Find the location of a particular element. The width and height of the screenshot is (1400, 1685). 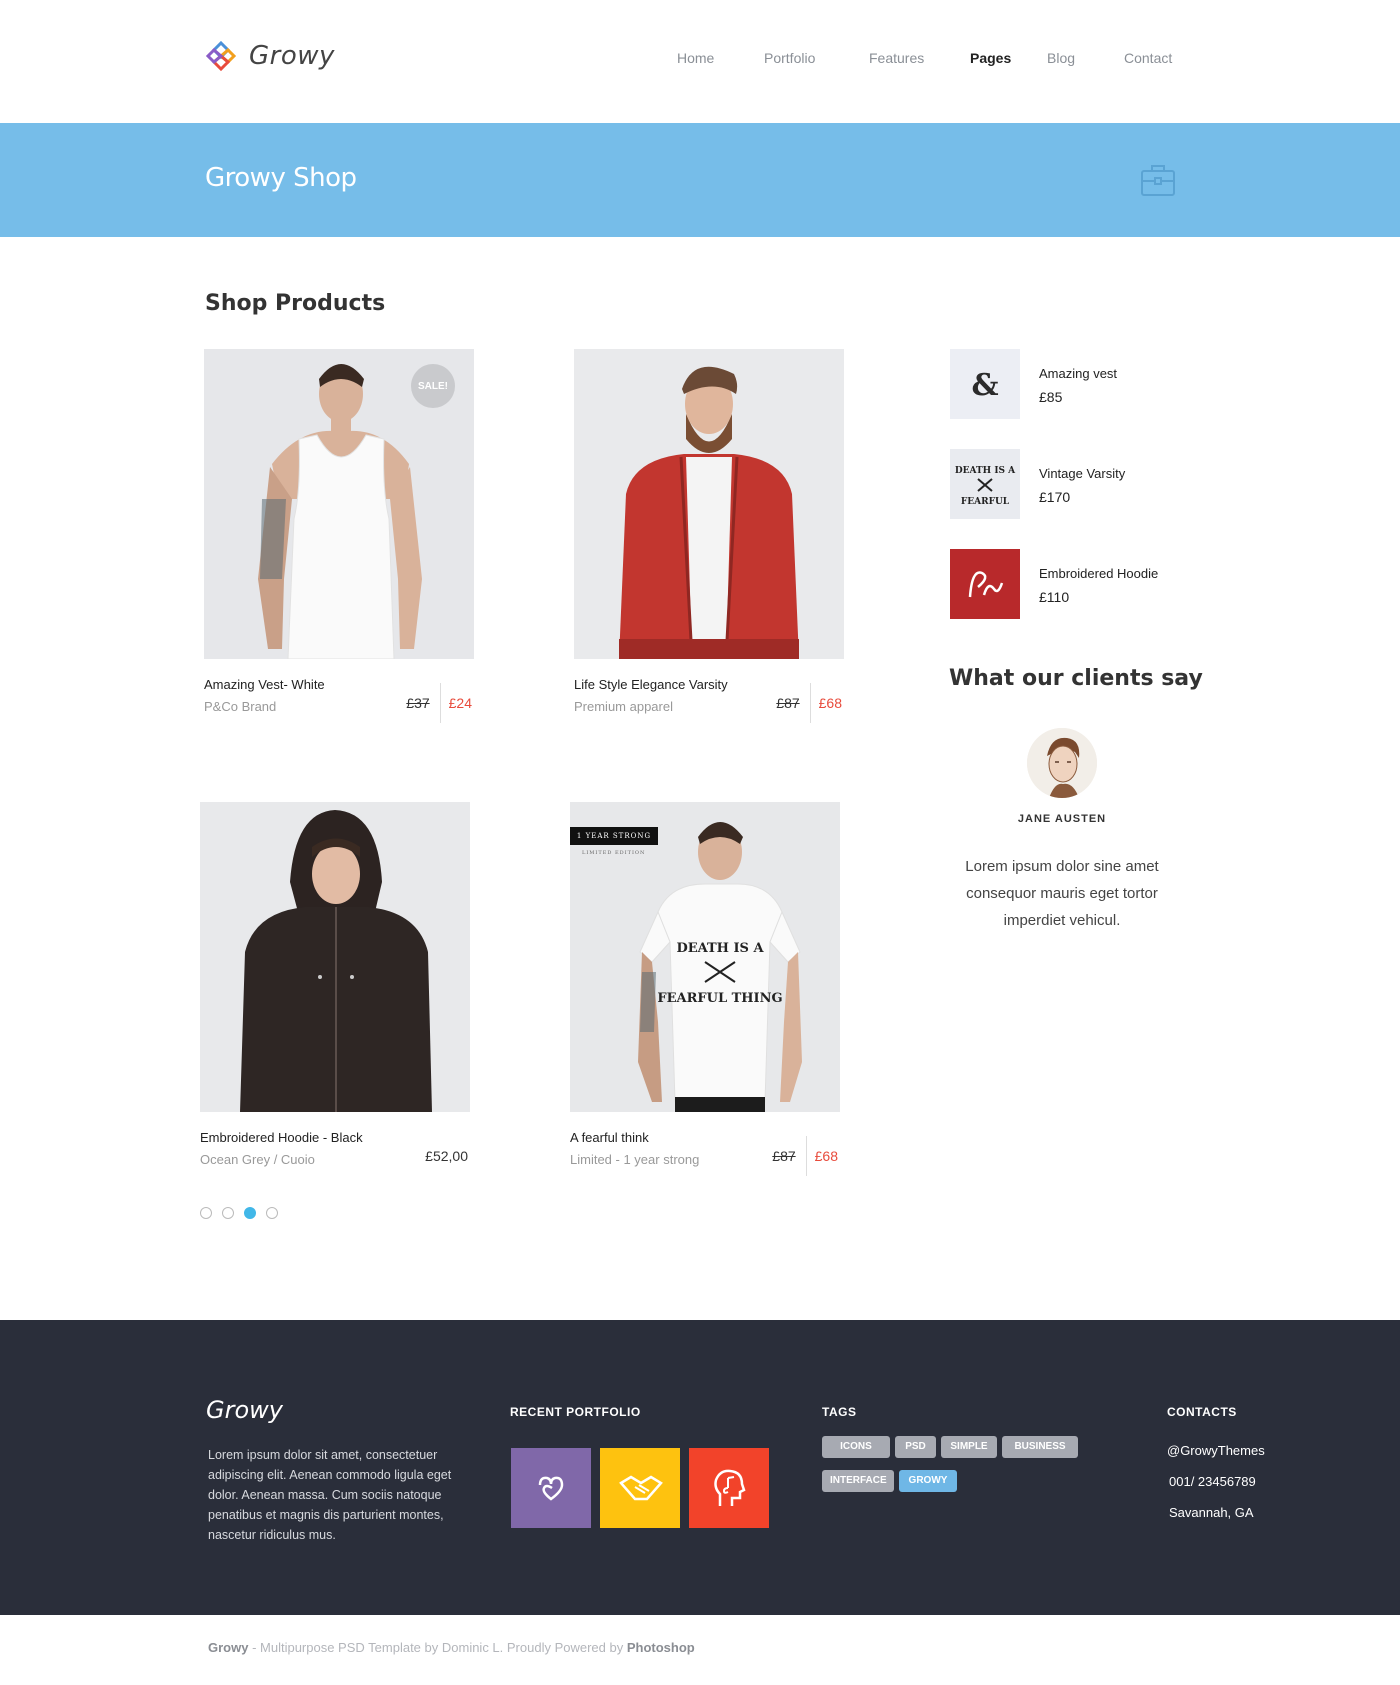

product-subtitle: Premium apparel is located at coordinates (623, 706).